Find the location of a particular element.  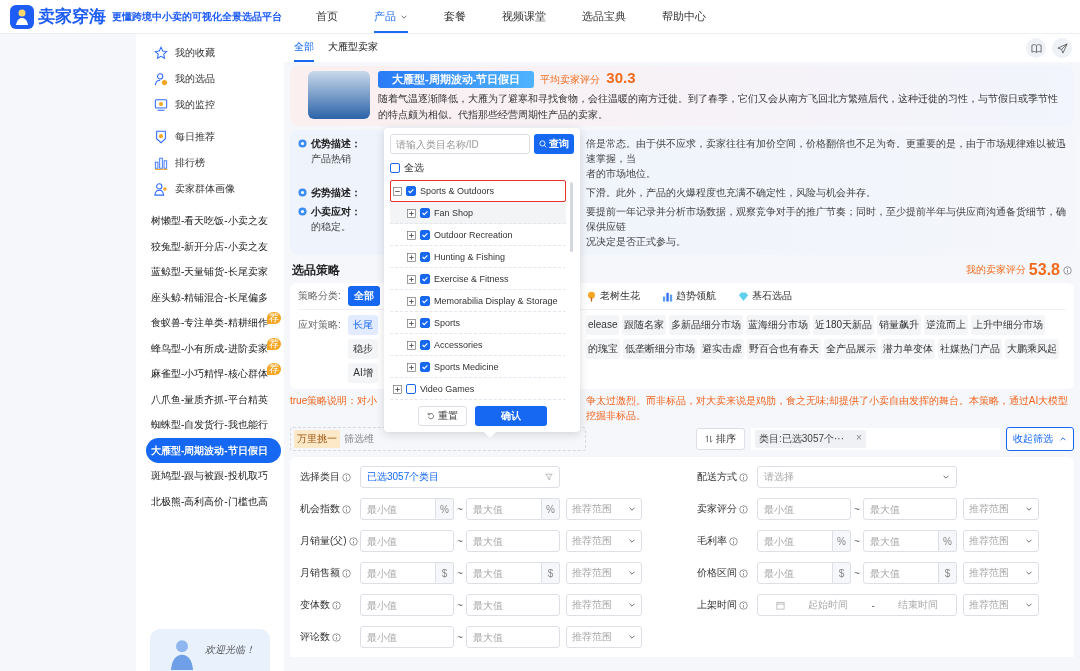

sort-button: 排序 is located at coordinates (720, 439).